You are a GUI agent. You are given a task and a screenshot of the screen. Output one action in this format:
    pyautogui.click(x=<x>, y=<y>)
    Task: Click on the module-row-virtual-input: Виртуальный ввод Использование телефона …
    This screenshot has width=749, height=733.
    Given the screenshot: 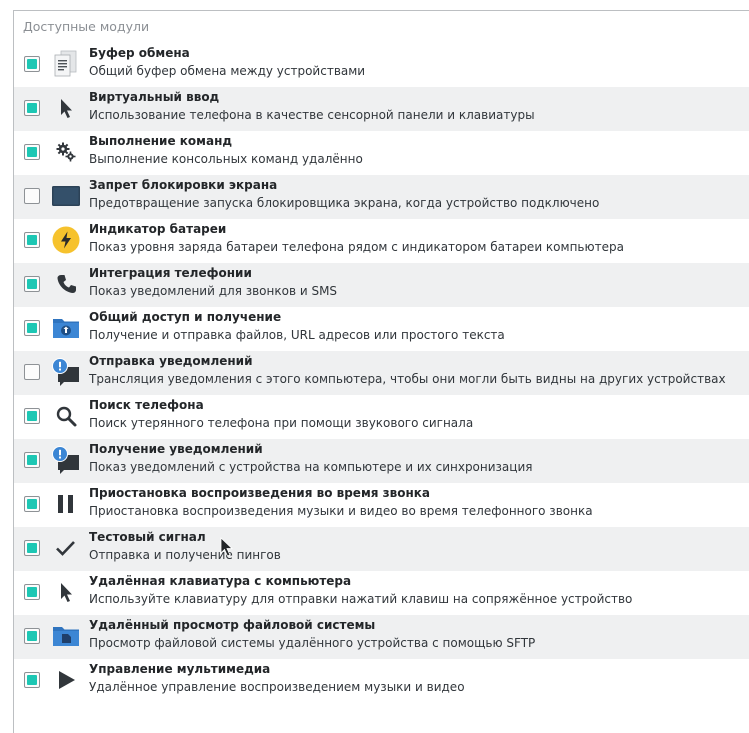 What is the action you would take?
    pyautogui.click(x=381, y=109)
    